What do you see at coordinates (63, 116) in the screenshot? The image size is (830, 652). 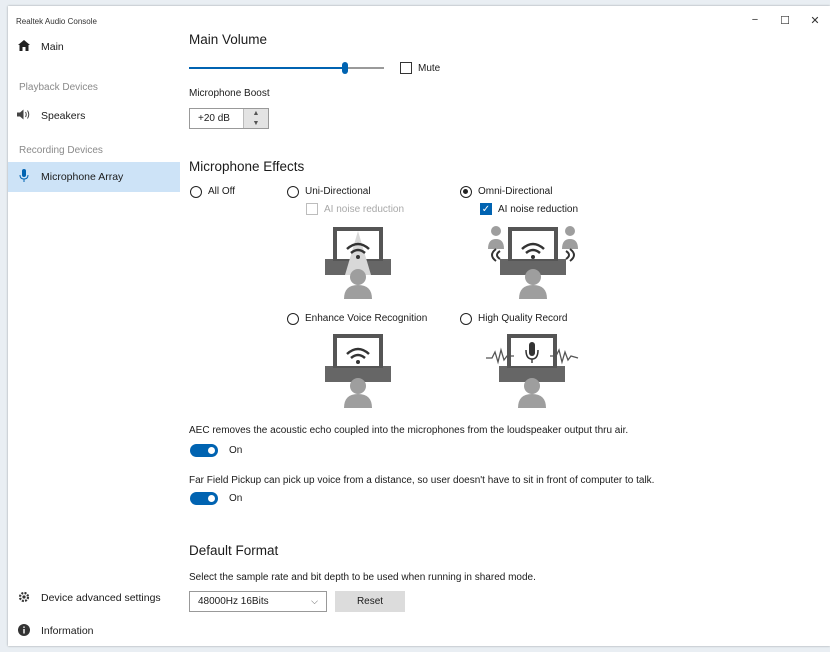 I see `sidebar-item-speakers-label: Speakers` at bounding box center [63, 116].